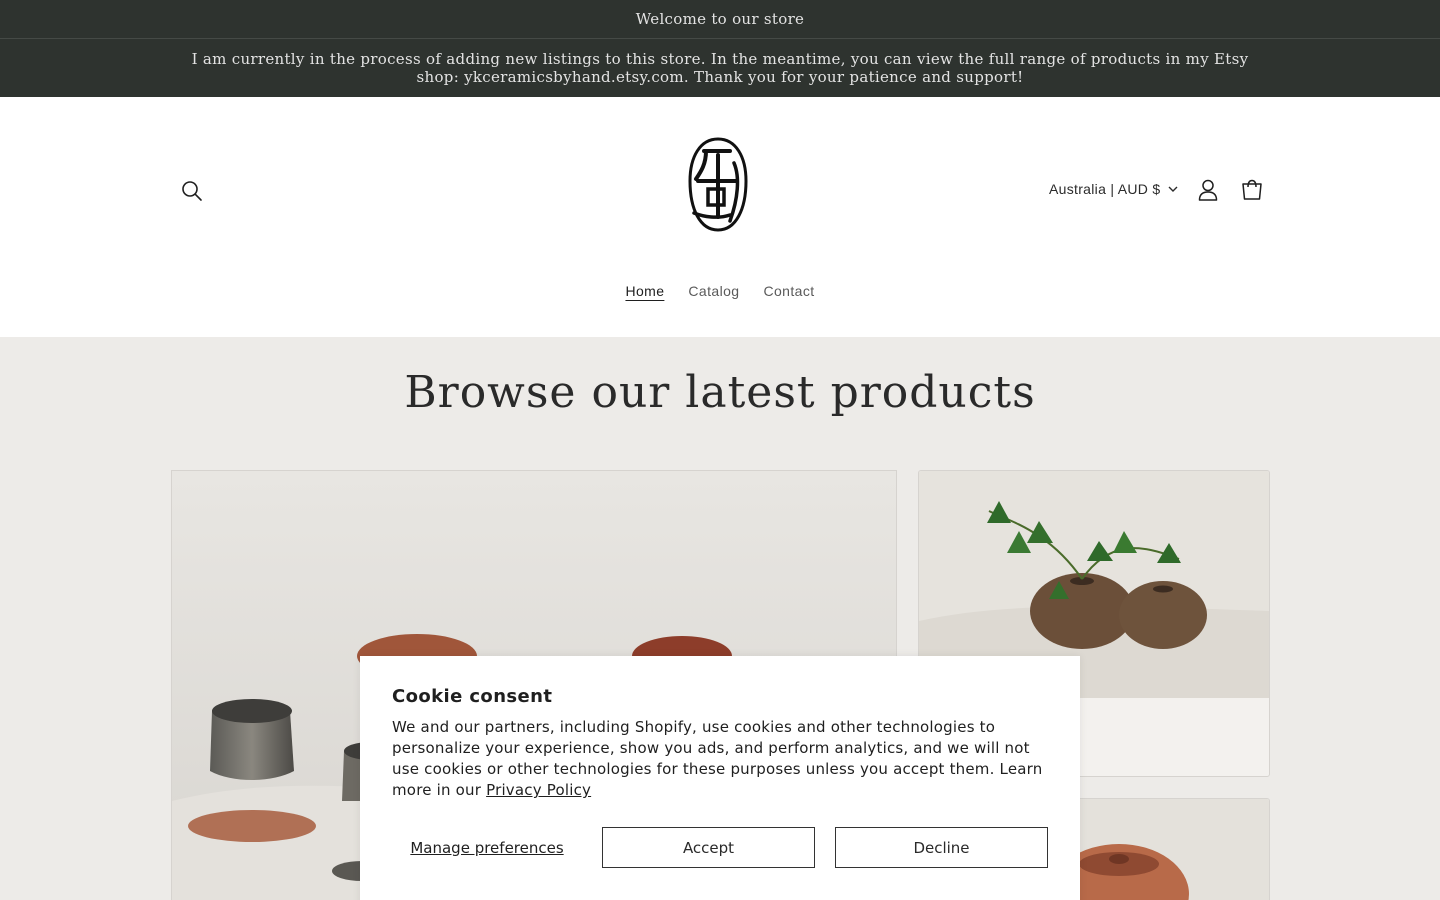  Describe the element at coordinates (1173, 189) in the screenshot. I see `chevron-down-icon` at that location.